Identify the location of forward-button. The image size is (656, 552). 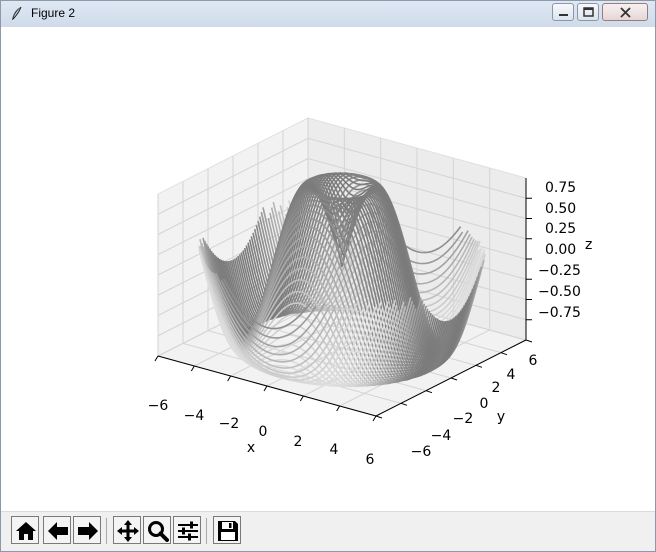
(87, 530).